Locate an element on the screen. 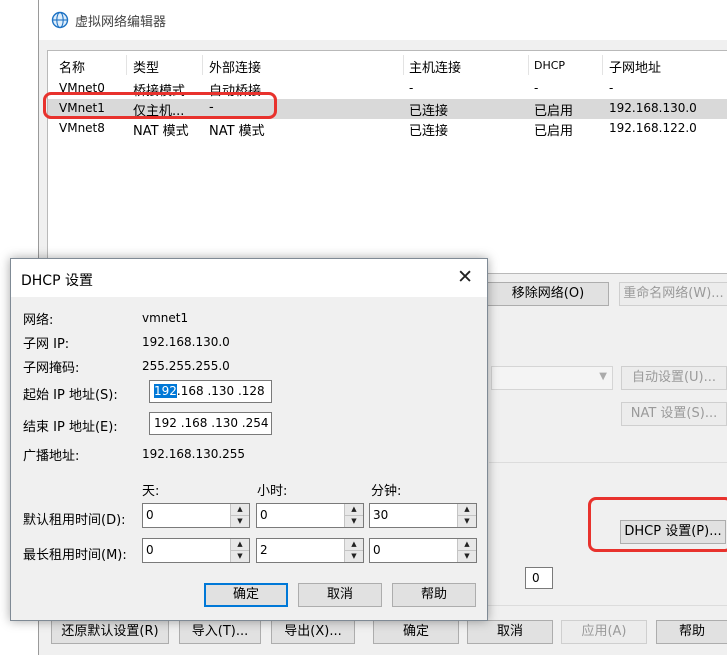 Image resolution: width=727 pixels, height=655 pixels. cancel-button: 取消 is located at coordinates (510, 632).